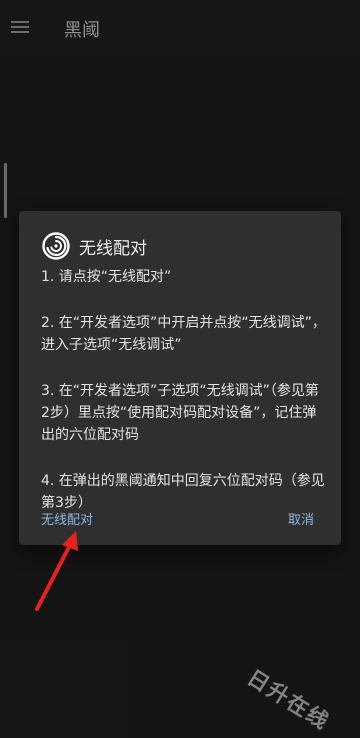  What do you see at coordinates (183, 334) in the screenshot?
I see `step-2: 2. 在“开发者选项”中开启并点按“无线调试”，进入子选项“无线调试”` at bounding box center [183, 334].